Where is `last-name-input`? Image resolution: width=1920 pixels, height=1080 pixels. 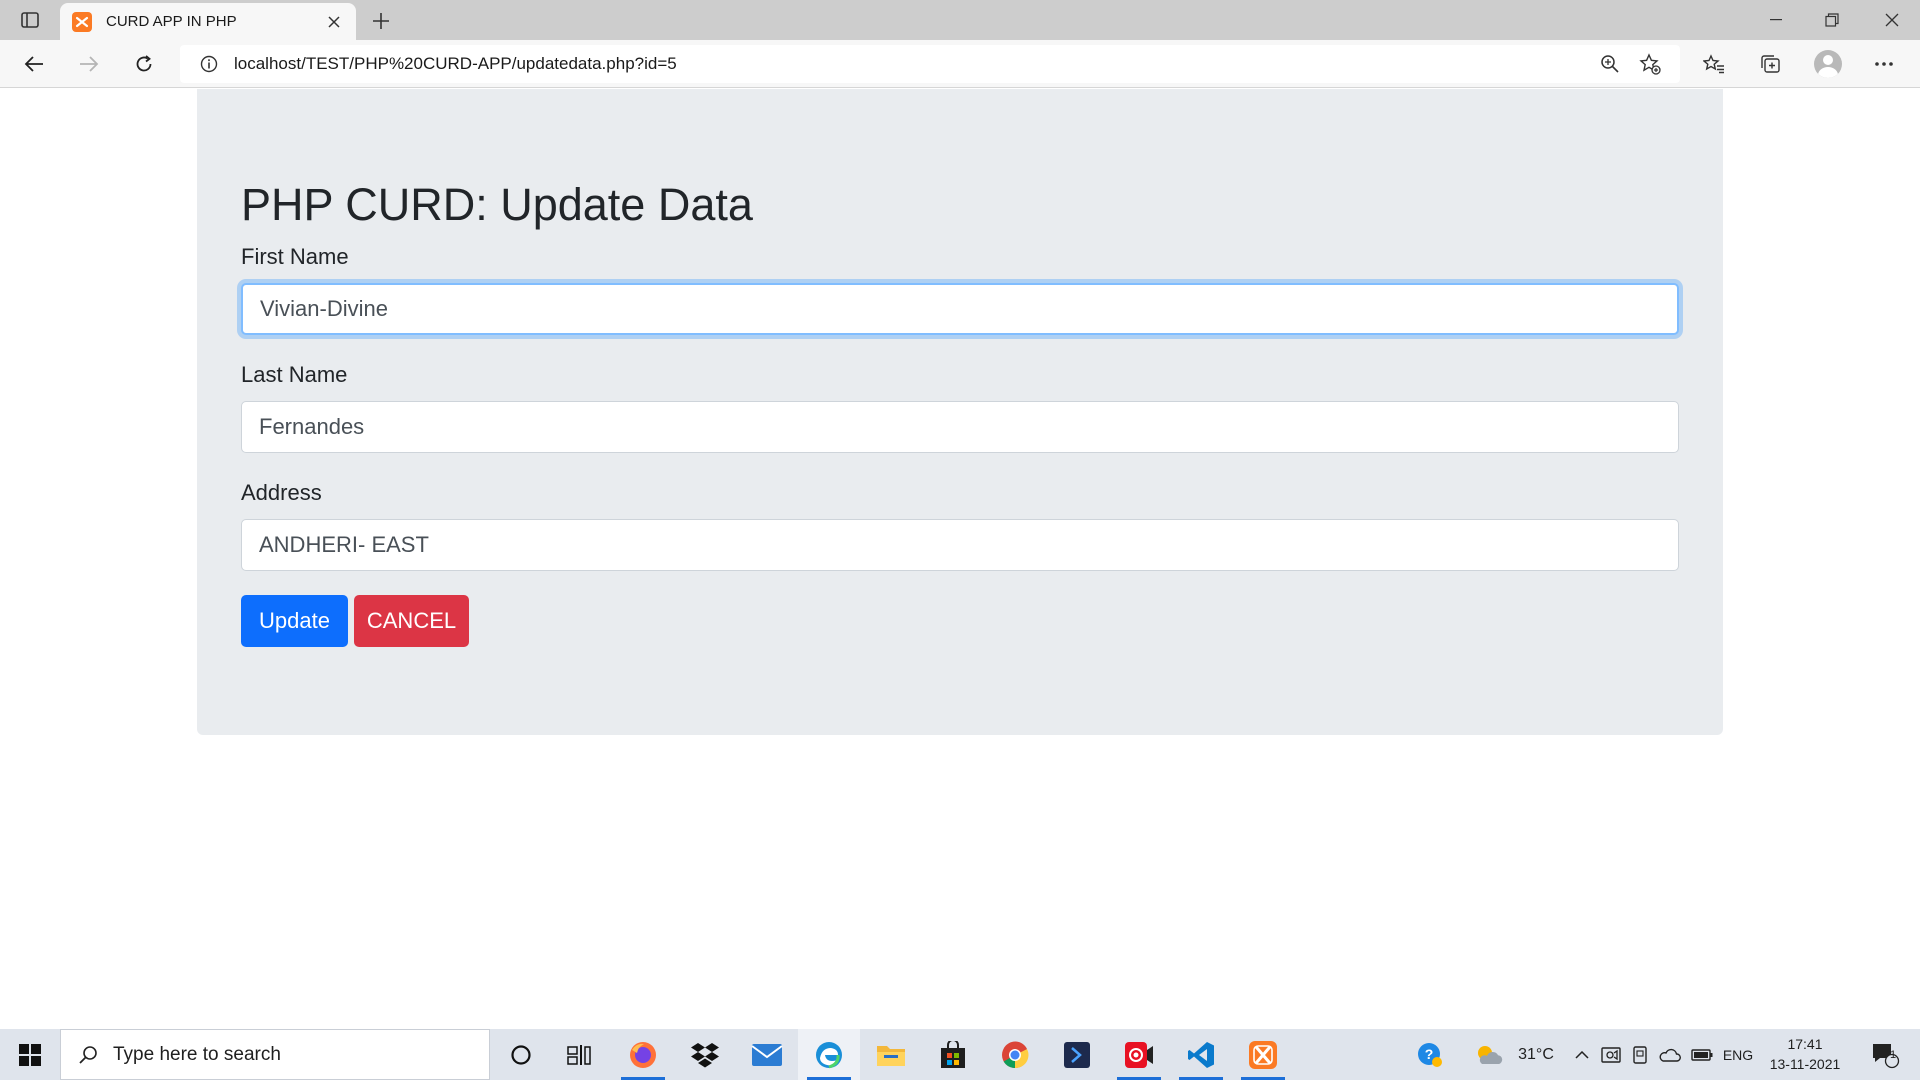 last-name-input is located at coordinates (960, 427).